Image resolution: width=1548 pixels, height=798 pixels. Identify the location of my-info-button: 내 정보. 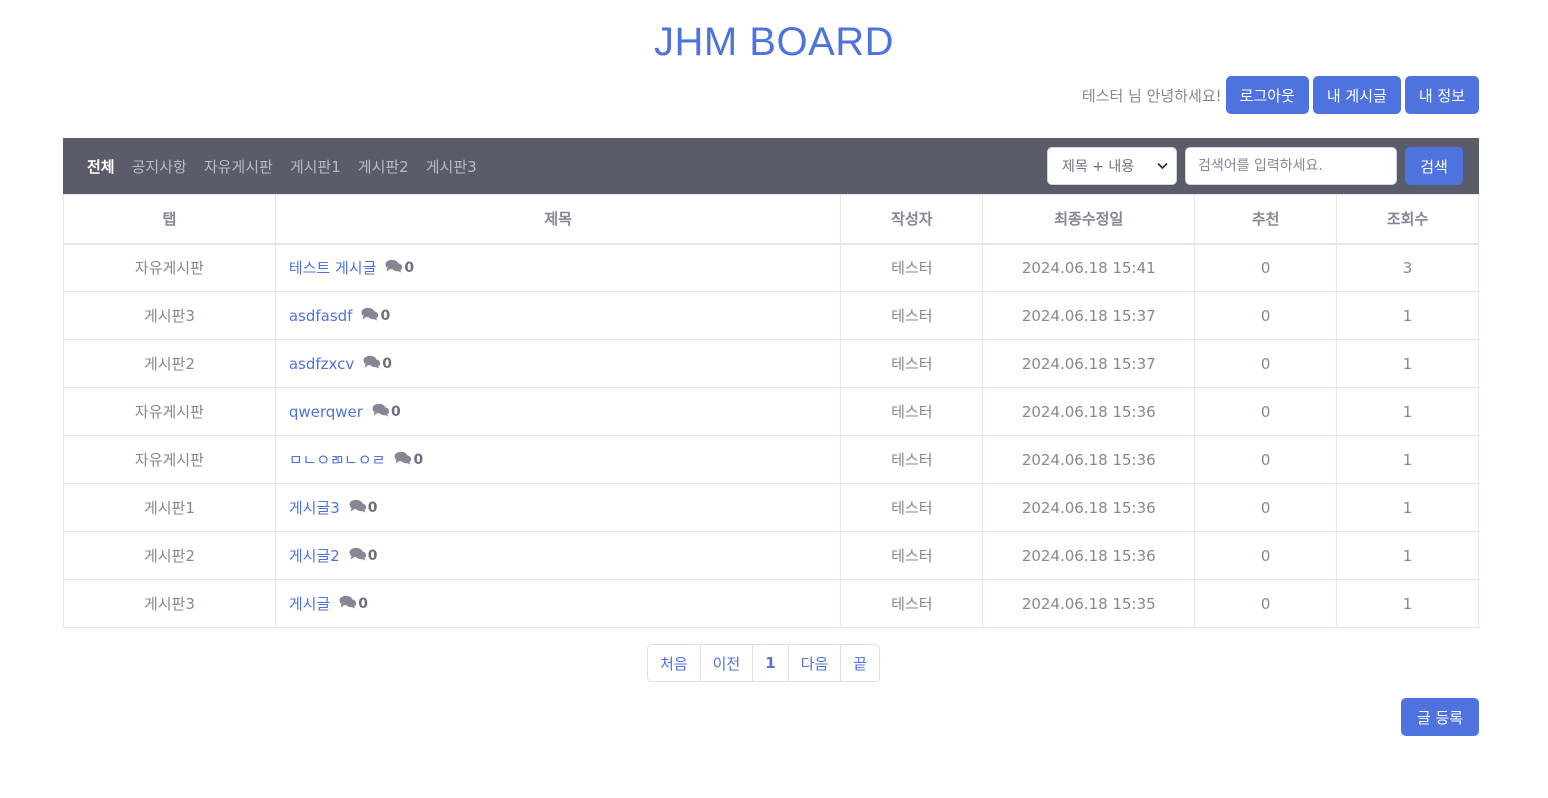
(1442, 95).